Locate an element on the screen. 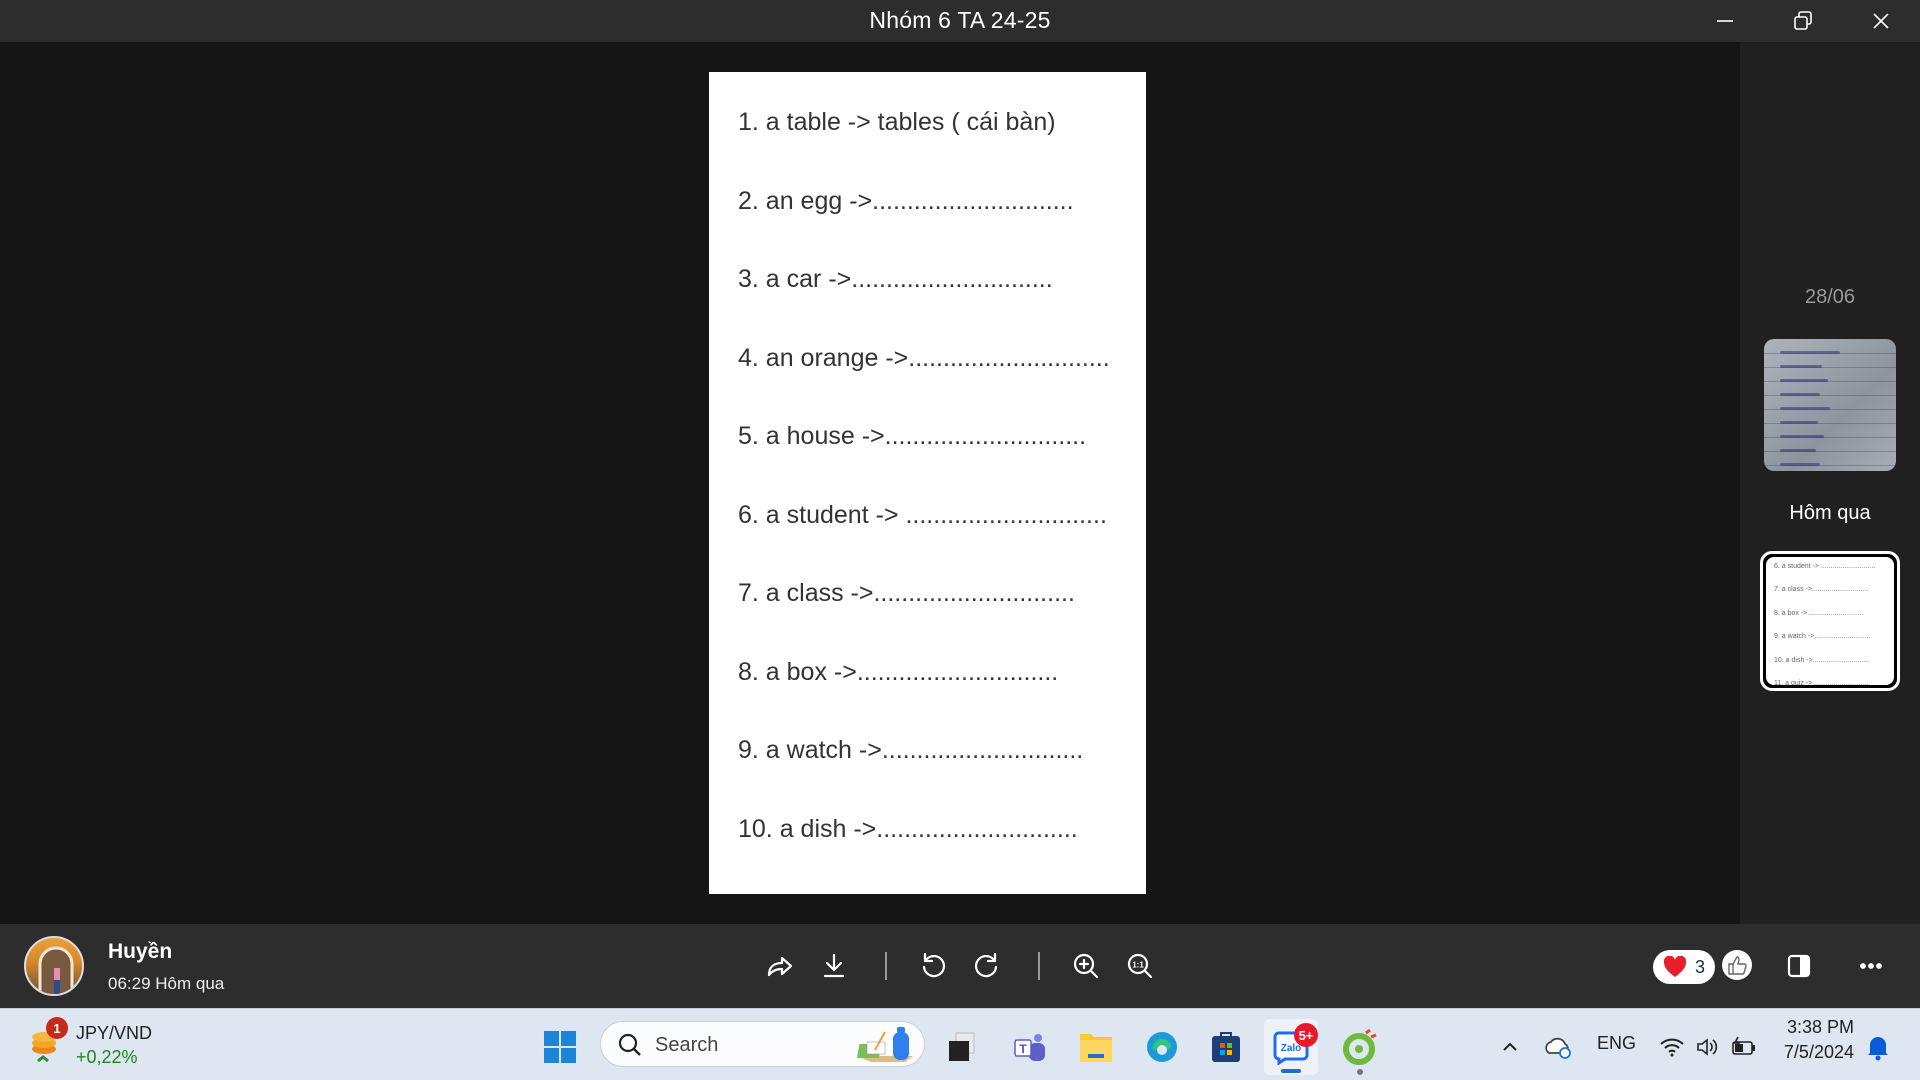  volume-status is located at coordinates (1708, 1047).